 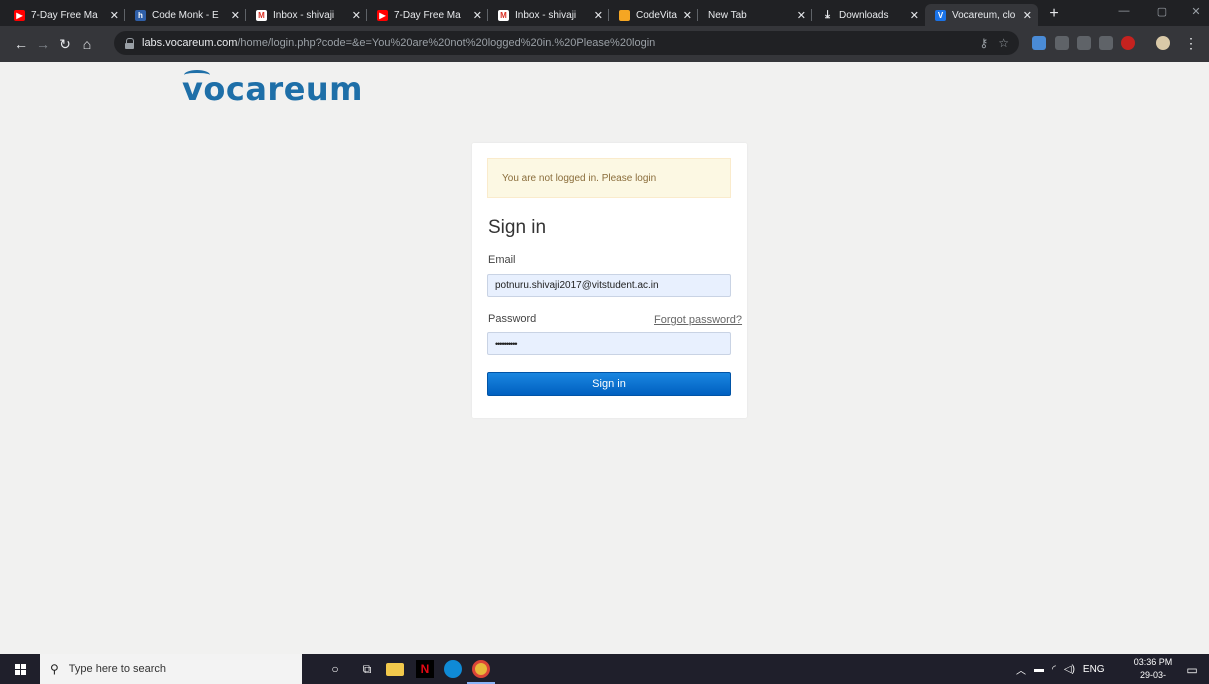 What do you see at coordinates (367, 669) in the screenshot?
I see `task-view-icon: ⧉` at bounding box center [367, 669].